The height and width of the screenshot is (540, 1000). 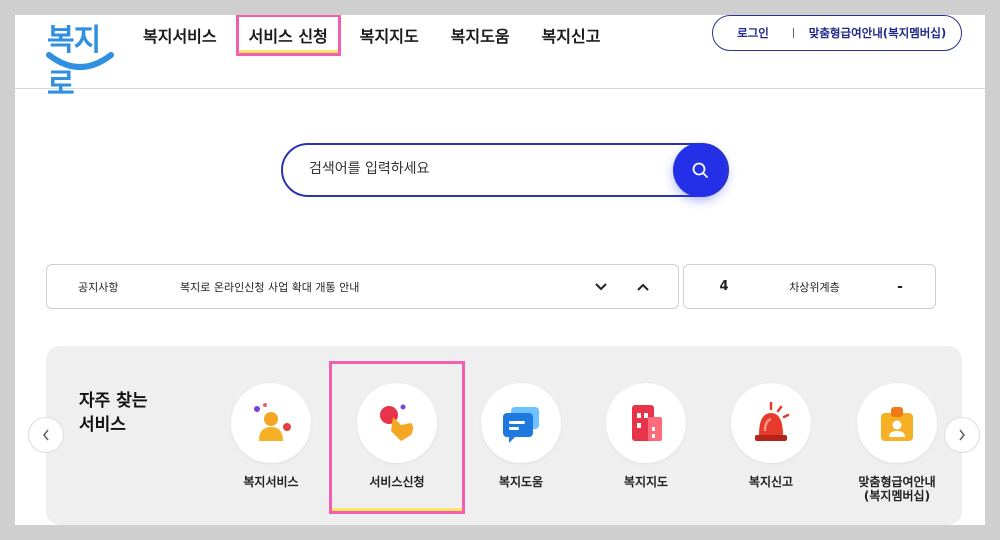 I want to click on search-input, so click(x=489, y=169).